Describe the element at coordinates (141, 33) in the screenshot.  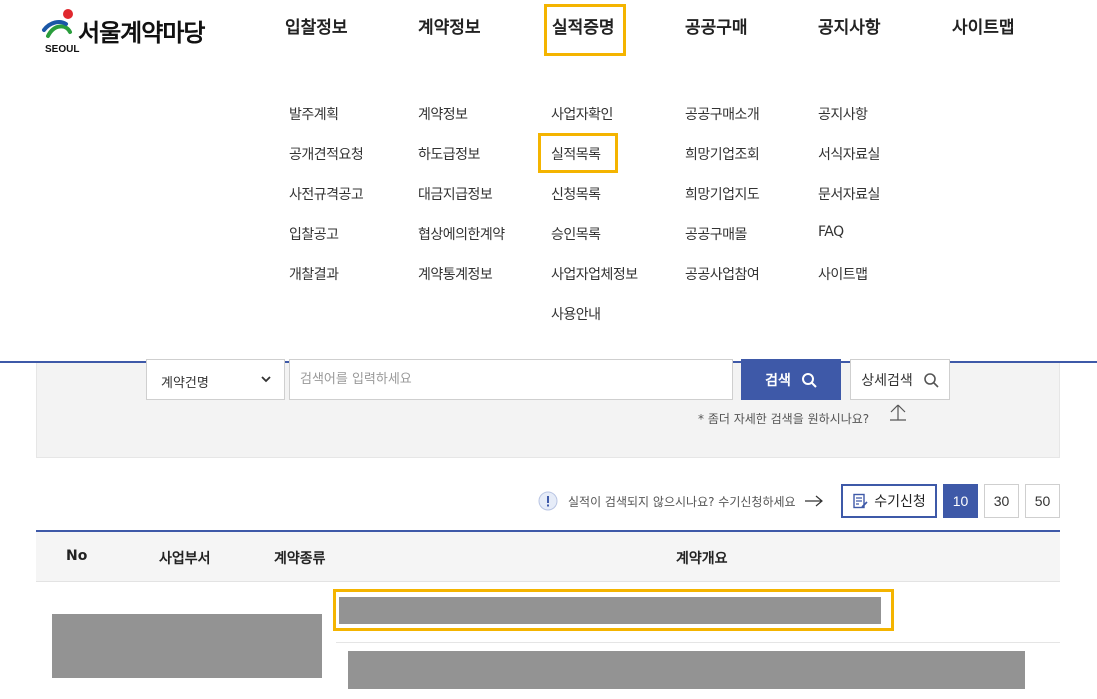
I see `logo-title: 서울계약마당` at that location.